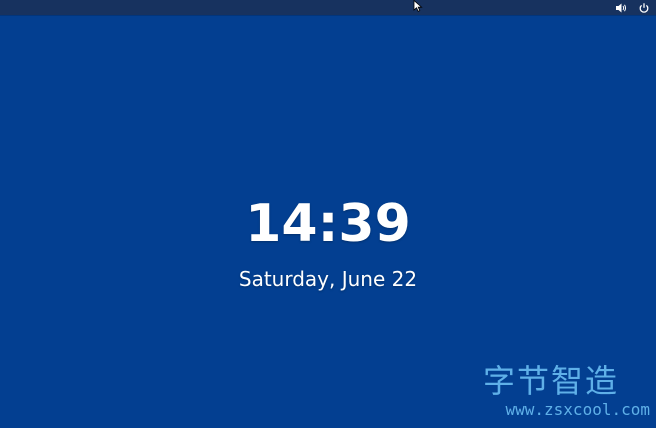 The width and height of the screenshot is (656, 428). I want to click on lock-screen-date: Saturday, June 22, so click(328, 279).